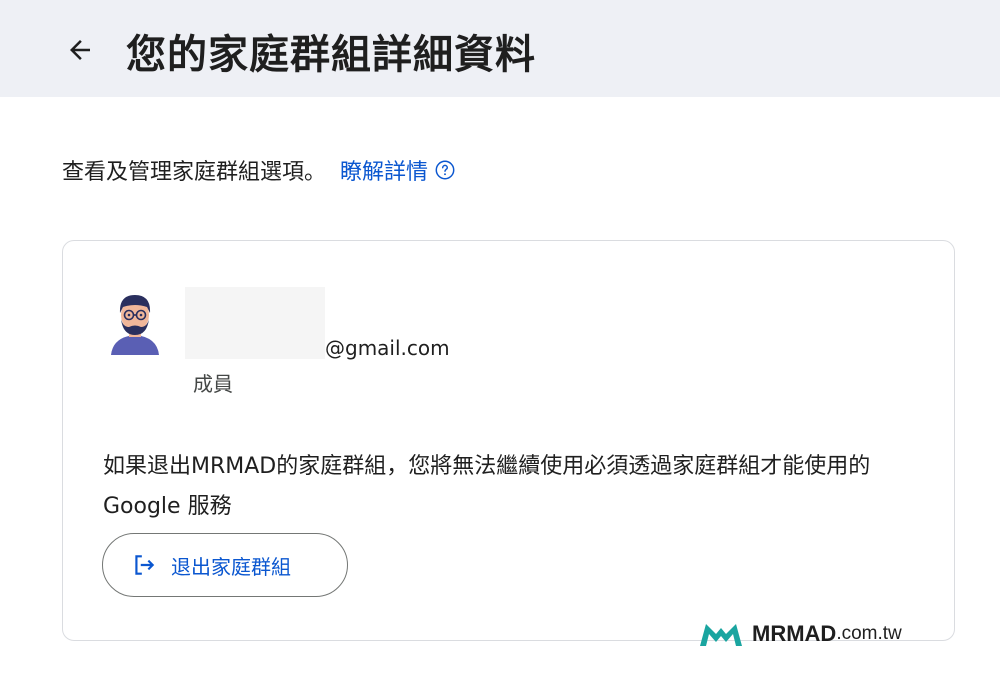 This screenshot has width=1000, height=689. I want to click on leave-family-group-button: 退出家庭群組, so click(225, 565).